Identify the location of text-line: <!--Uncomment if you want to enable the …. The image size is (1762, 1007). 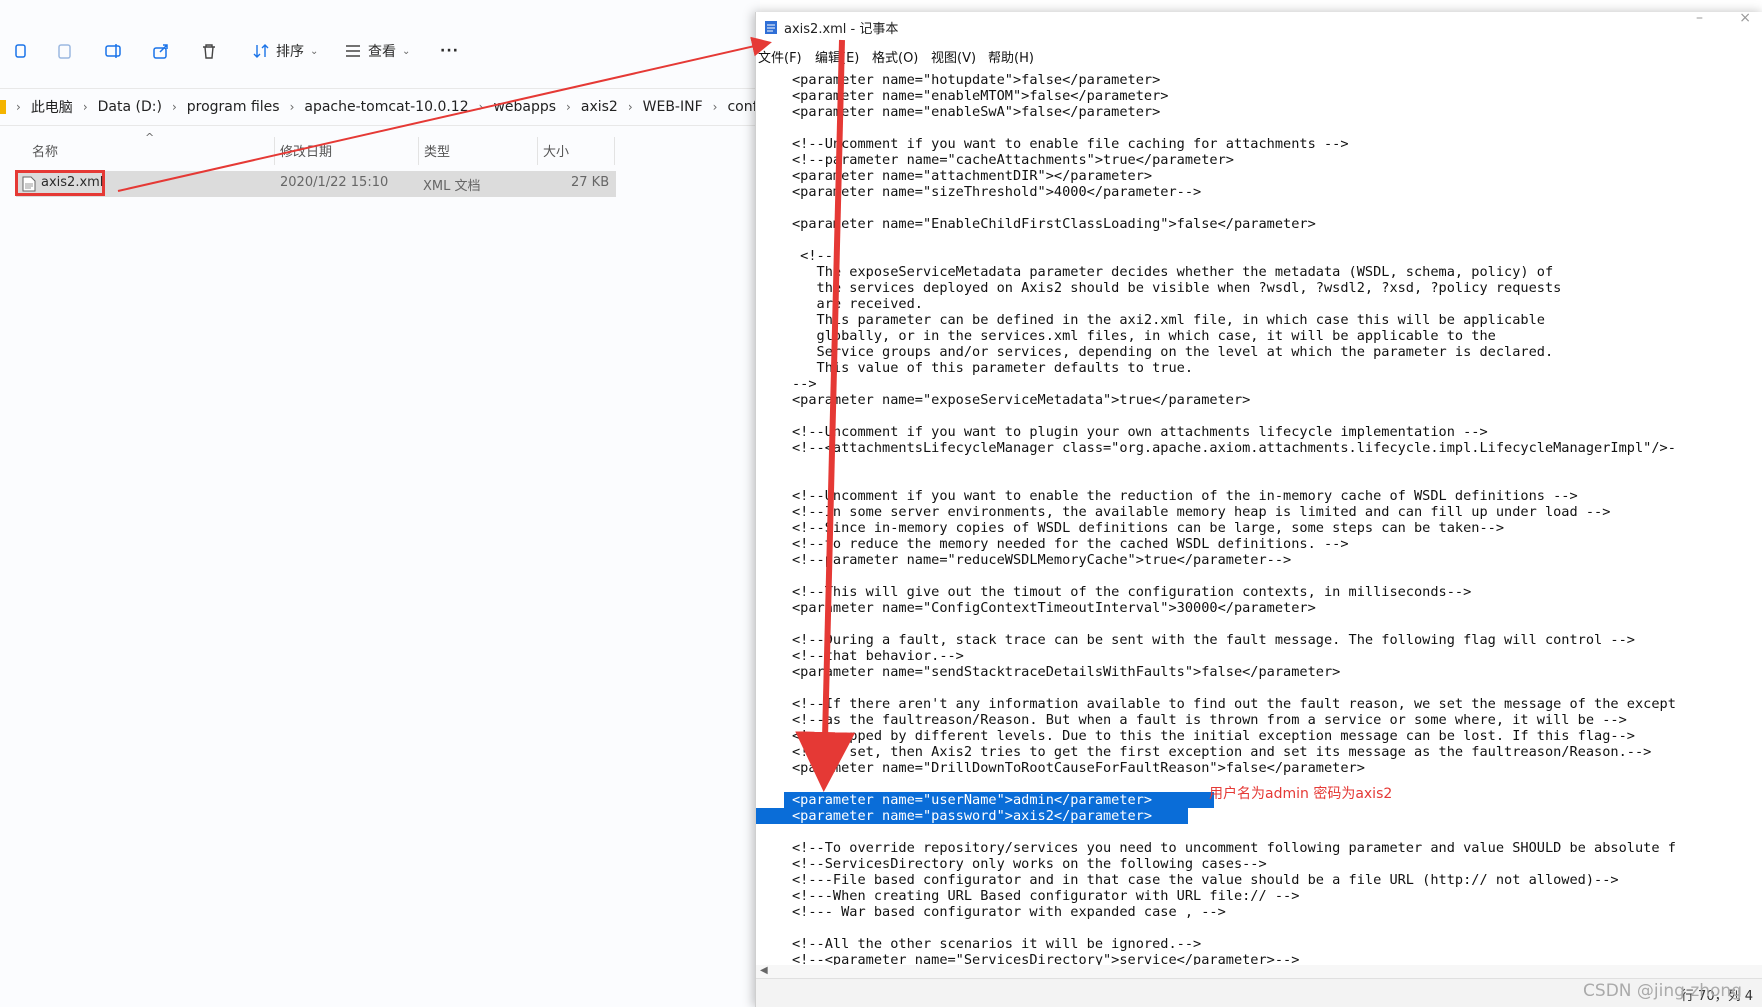
(1185, 496).